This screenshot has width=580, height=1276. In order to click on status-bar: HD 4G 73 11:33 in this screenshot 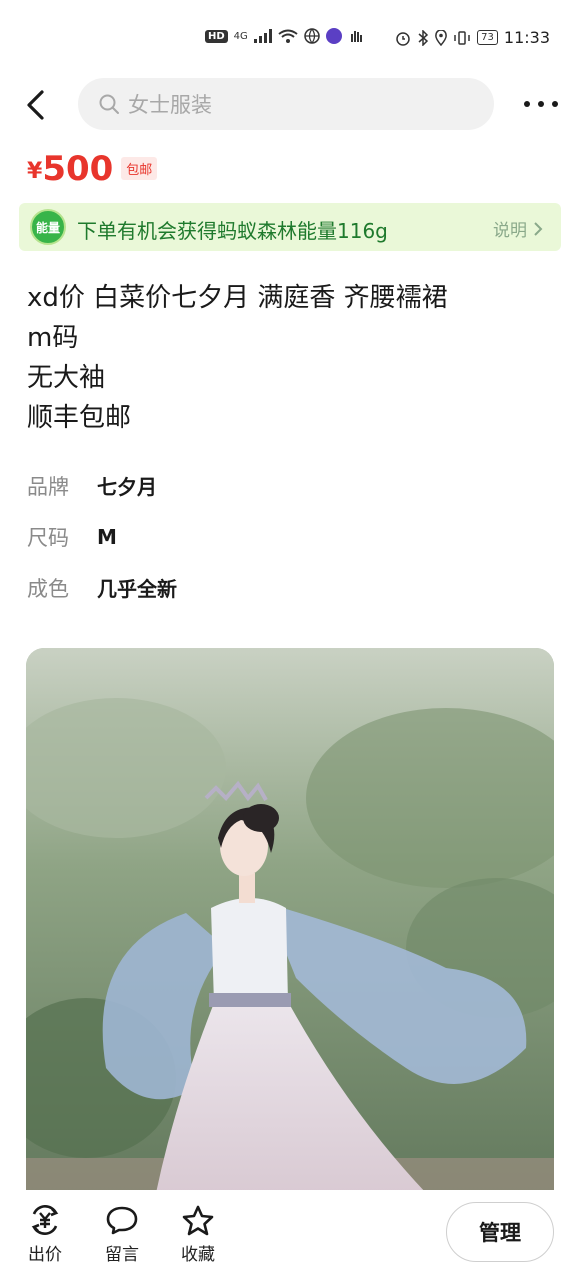, I will do `click(290, 43)`.